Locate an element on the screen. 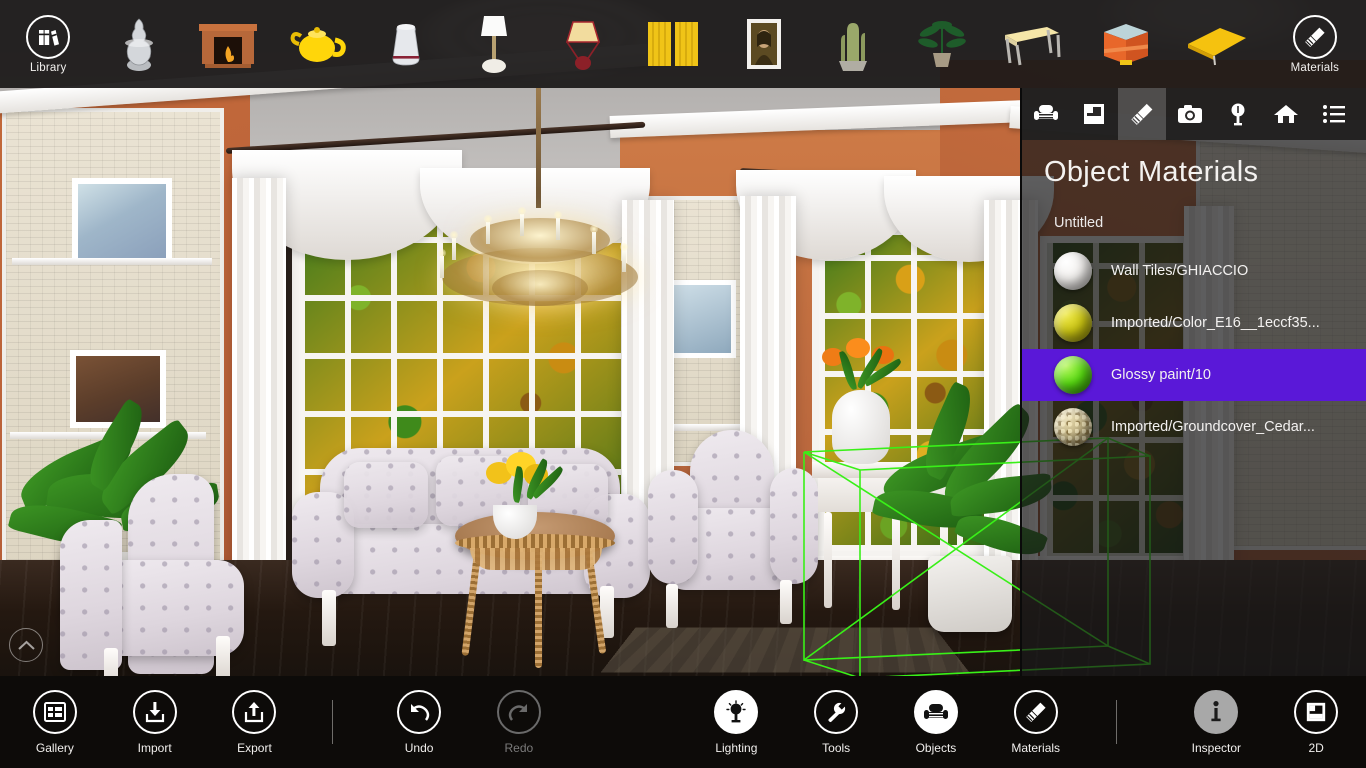 Image resolution: width=1366 pixels, height=768 pixels. gallery-label: Gallery is located at coordinates (54, 747).